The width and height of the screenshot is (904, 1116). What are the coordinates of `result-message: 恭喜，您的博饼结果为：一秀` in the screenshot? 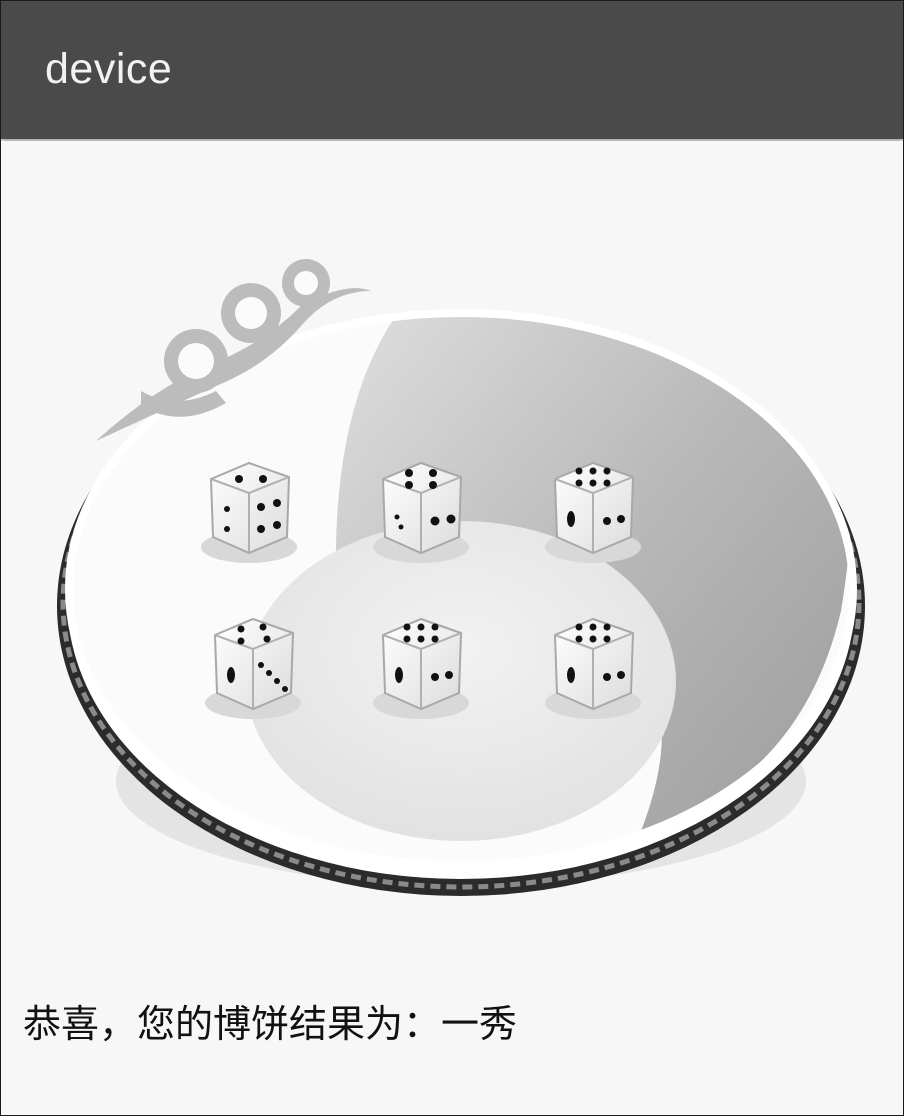 It's located at (270, 1024).